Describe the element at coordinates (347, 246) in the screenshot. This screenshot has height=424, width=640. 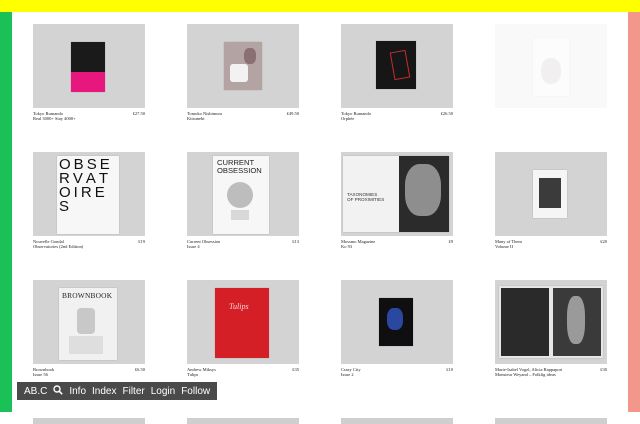
I see `product-title: Ko 93` at that location.